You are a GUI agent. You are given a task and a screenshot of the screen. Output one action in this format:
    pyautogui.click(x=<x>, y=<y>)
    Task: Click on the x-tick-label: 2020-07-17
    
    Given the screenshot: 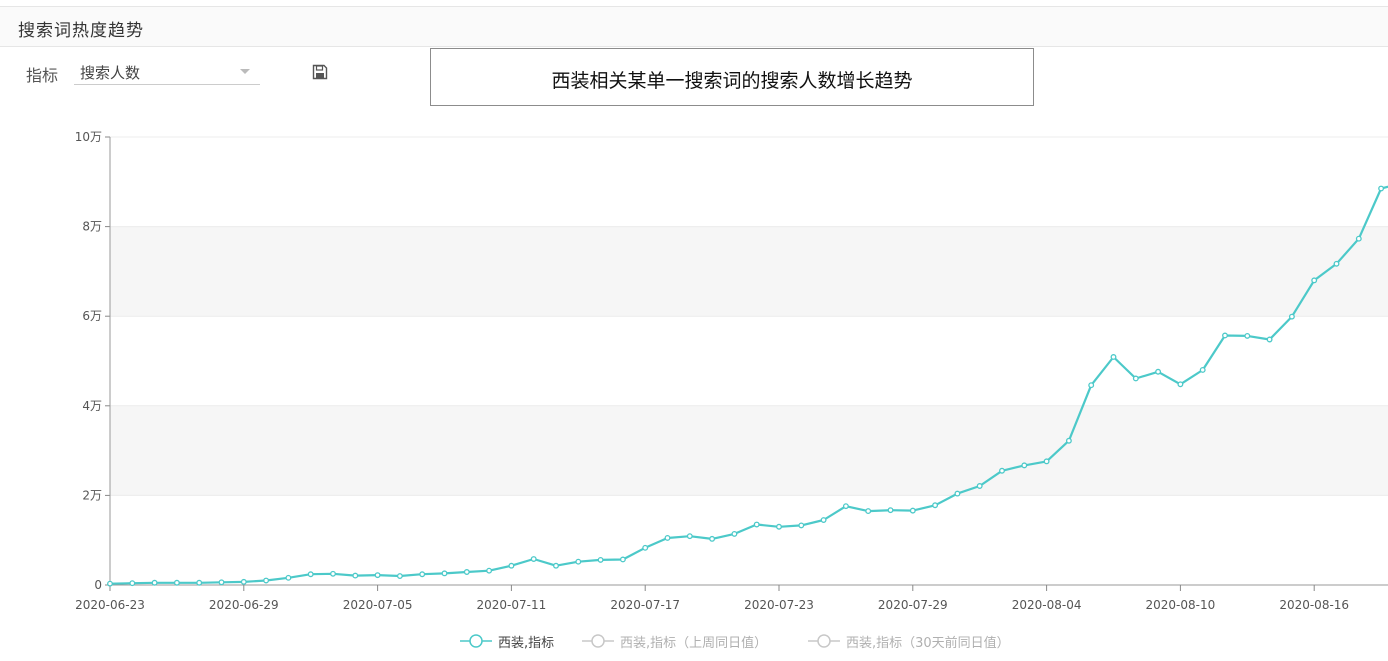 What is the action you would take?
    pyautogui.click(x=645, y=605)
    